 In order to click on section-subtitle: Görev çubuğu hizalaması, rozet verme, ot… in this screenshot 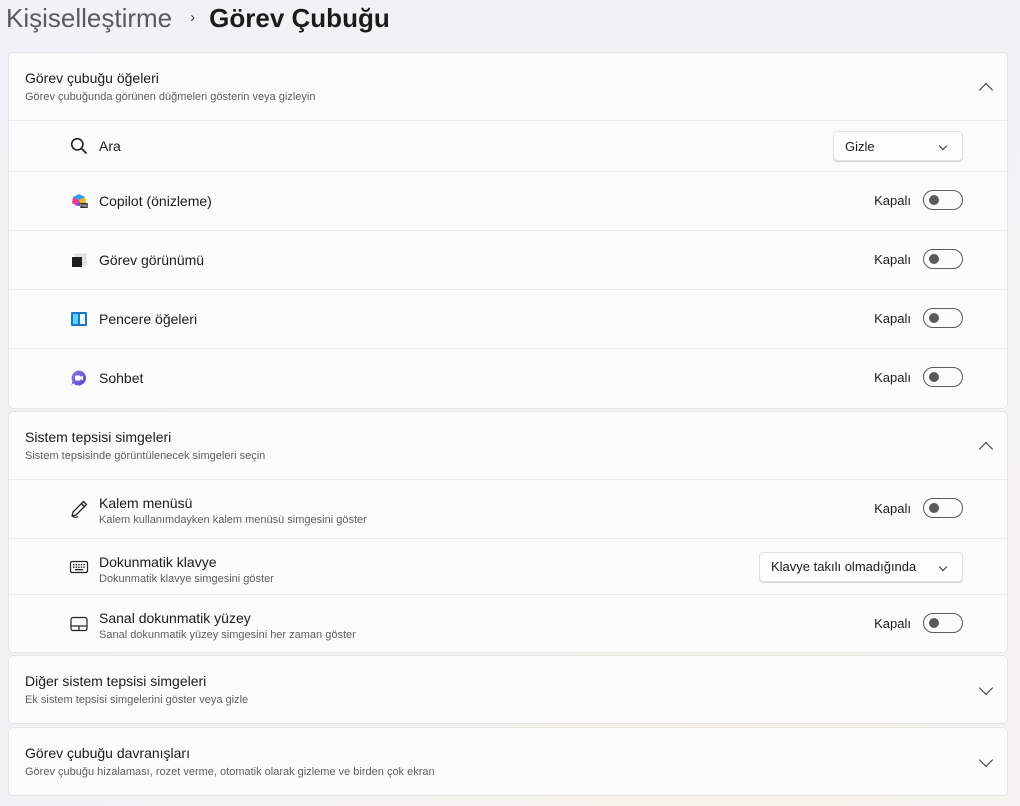, I will do `click(230, 772)`.